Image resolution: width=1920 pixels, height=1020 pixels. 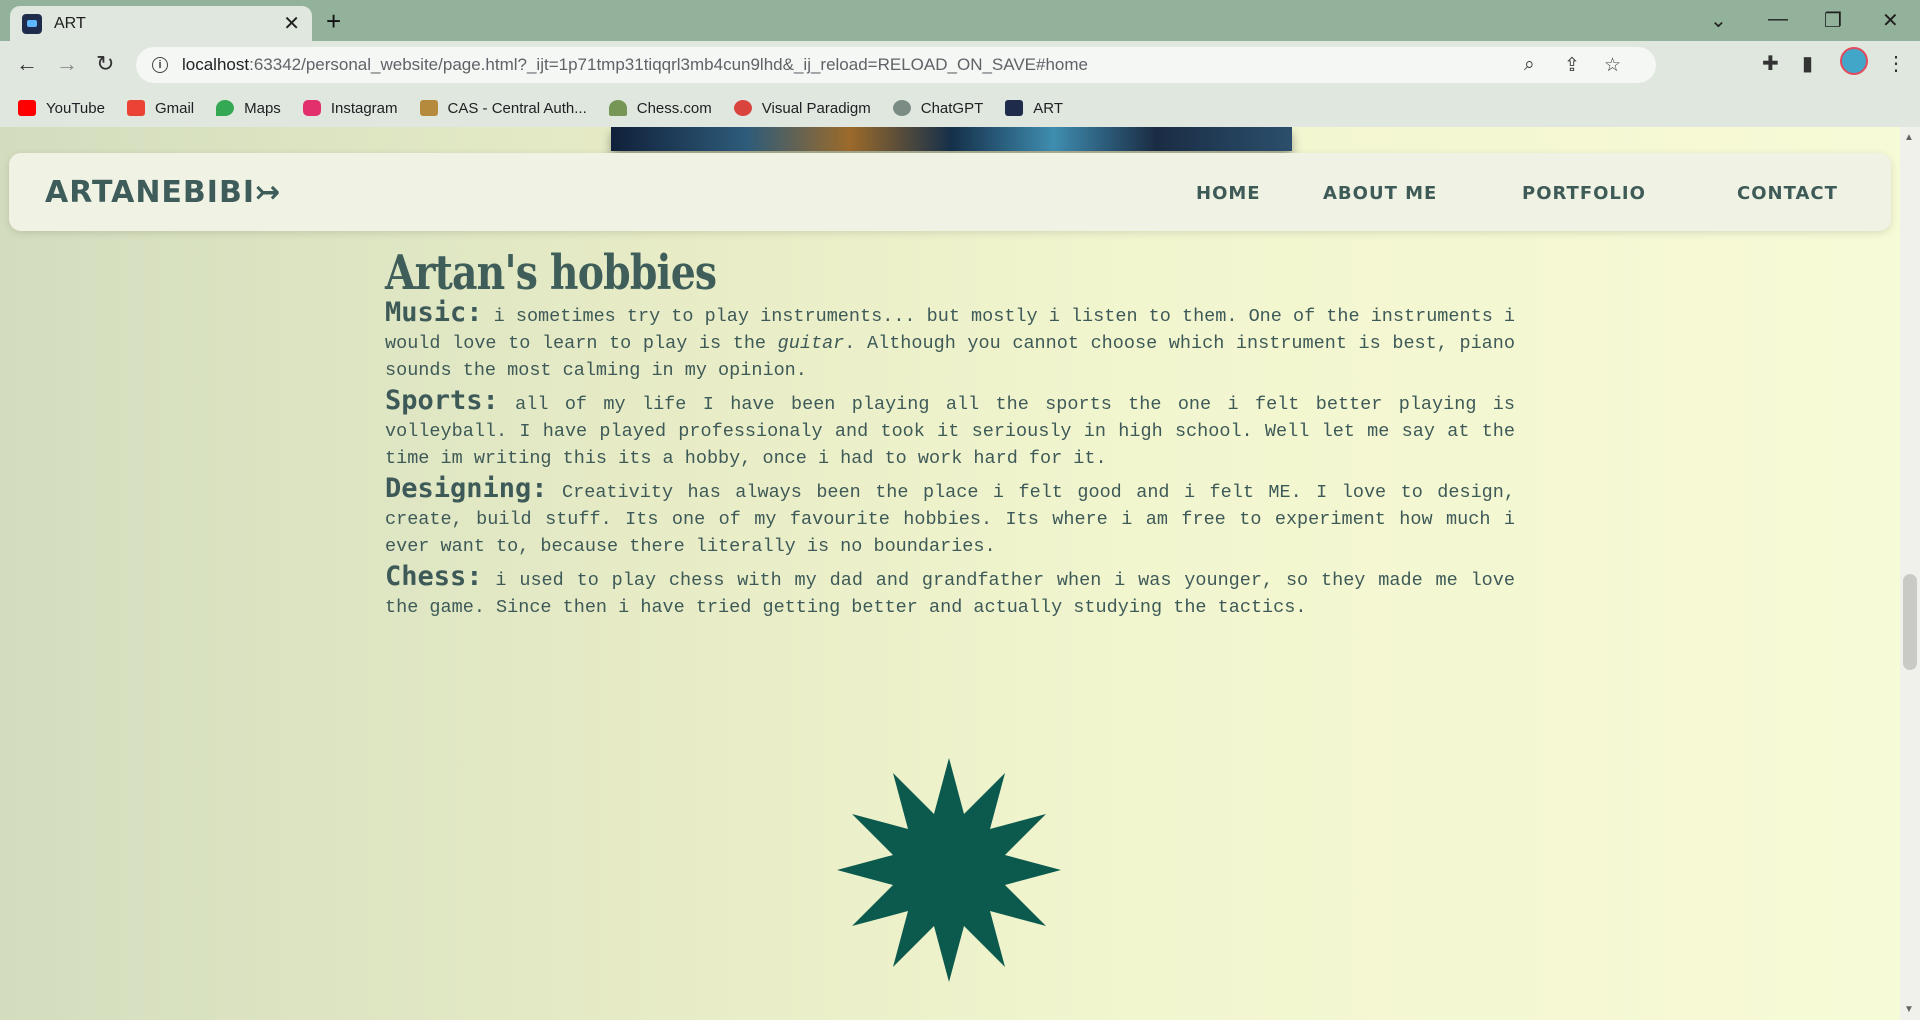 What do you see at coordinates (1770, 63) in the screenshot?
I see `extensions-puzzle-icon: ✚` at bounding box center [1770, 63].